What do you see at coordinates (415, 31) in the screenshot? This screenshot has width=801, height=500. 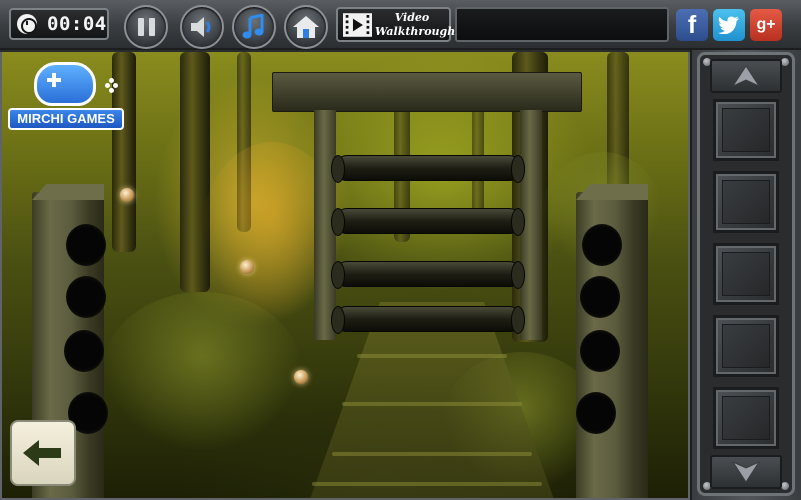 I see `video-label-line2: Walkthrough` at bounding box center [415, 31].